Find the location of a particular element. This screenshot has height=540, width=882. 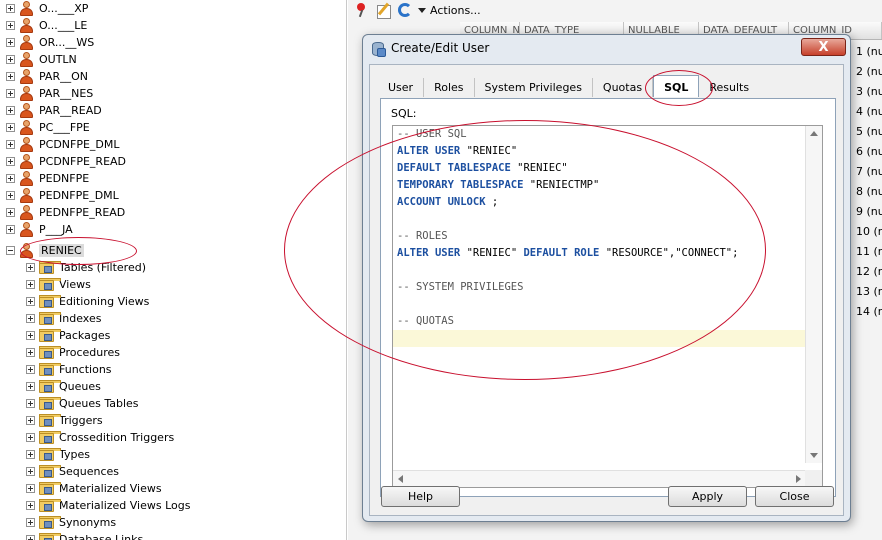

scroll-down-icon is located at coordinates (814, 455).